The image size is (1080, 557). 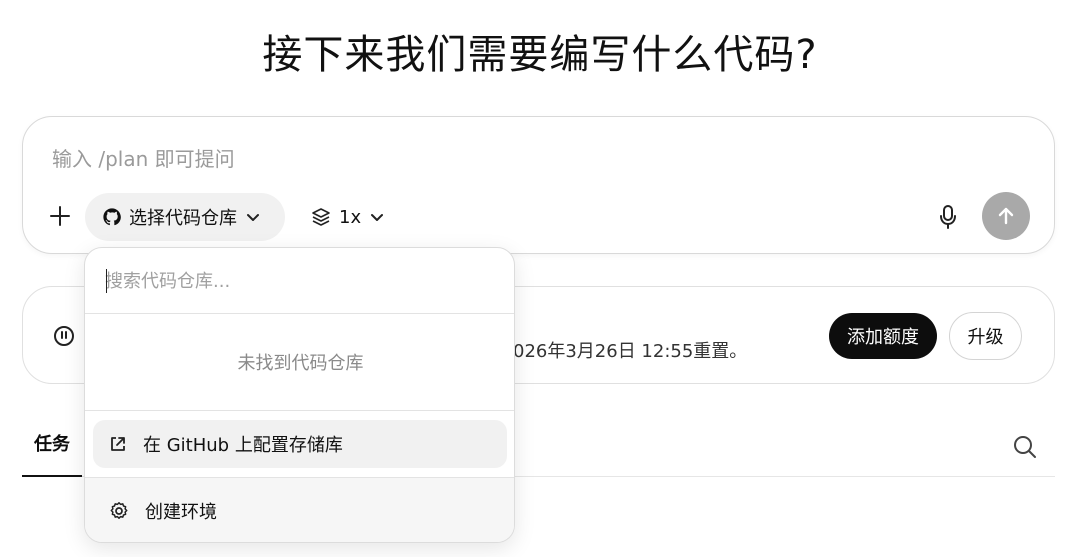 I want to click on external-link-icon, so click(x=118, y=444).